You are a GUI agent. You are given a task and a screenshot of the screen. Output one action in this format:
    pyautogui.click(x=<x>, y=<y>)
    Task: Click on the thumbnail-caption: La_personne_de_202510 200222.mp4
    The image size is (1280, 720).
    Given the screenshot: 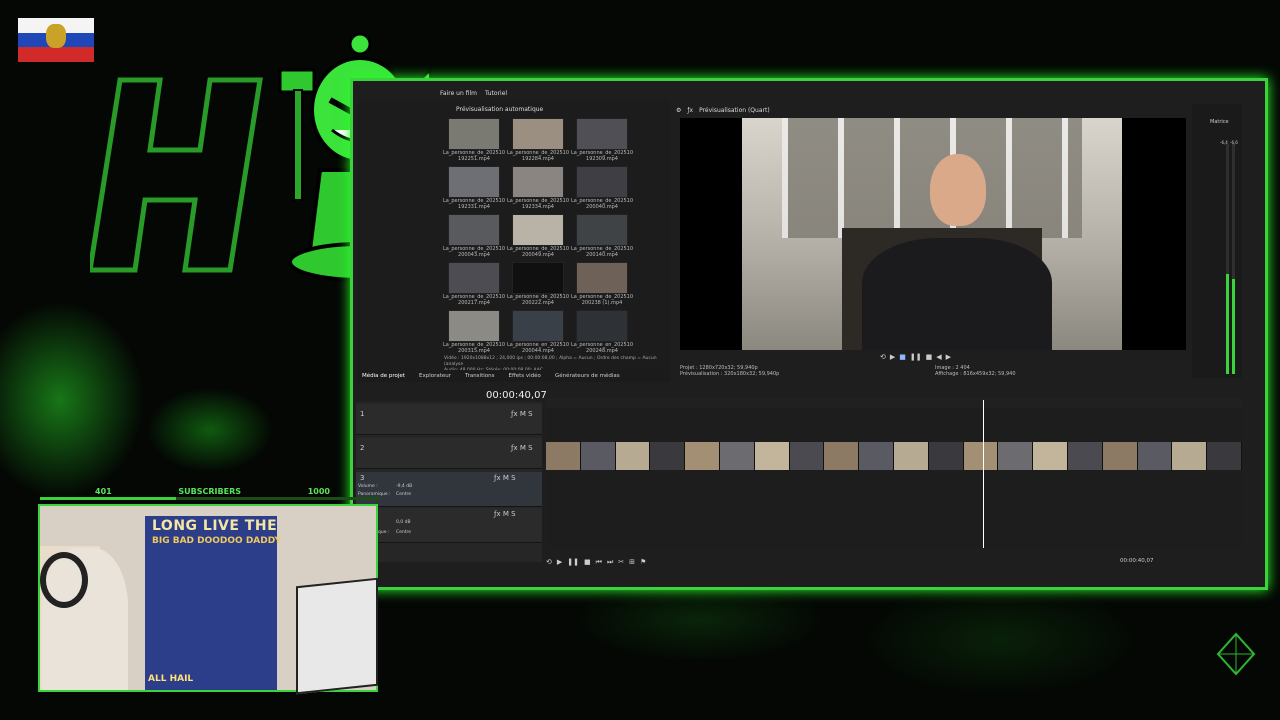 What is the action you would take?
    pyautogui.click(x=538, y=300)
    